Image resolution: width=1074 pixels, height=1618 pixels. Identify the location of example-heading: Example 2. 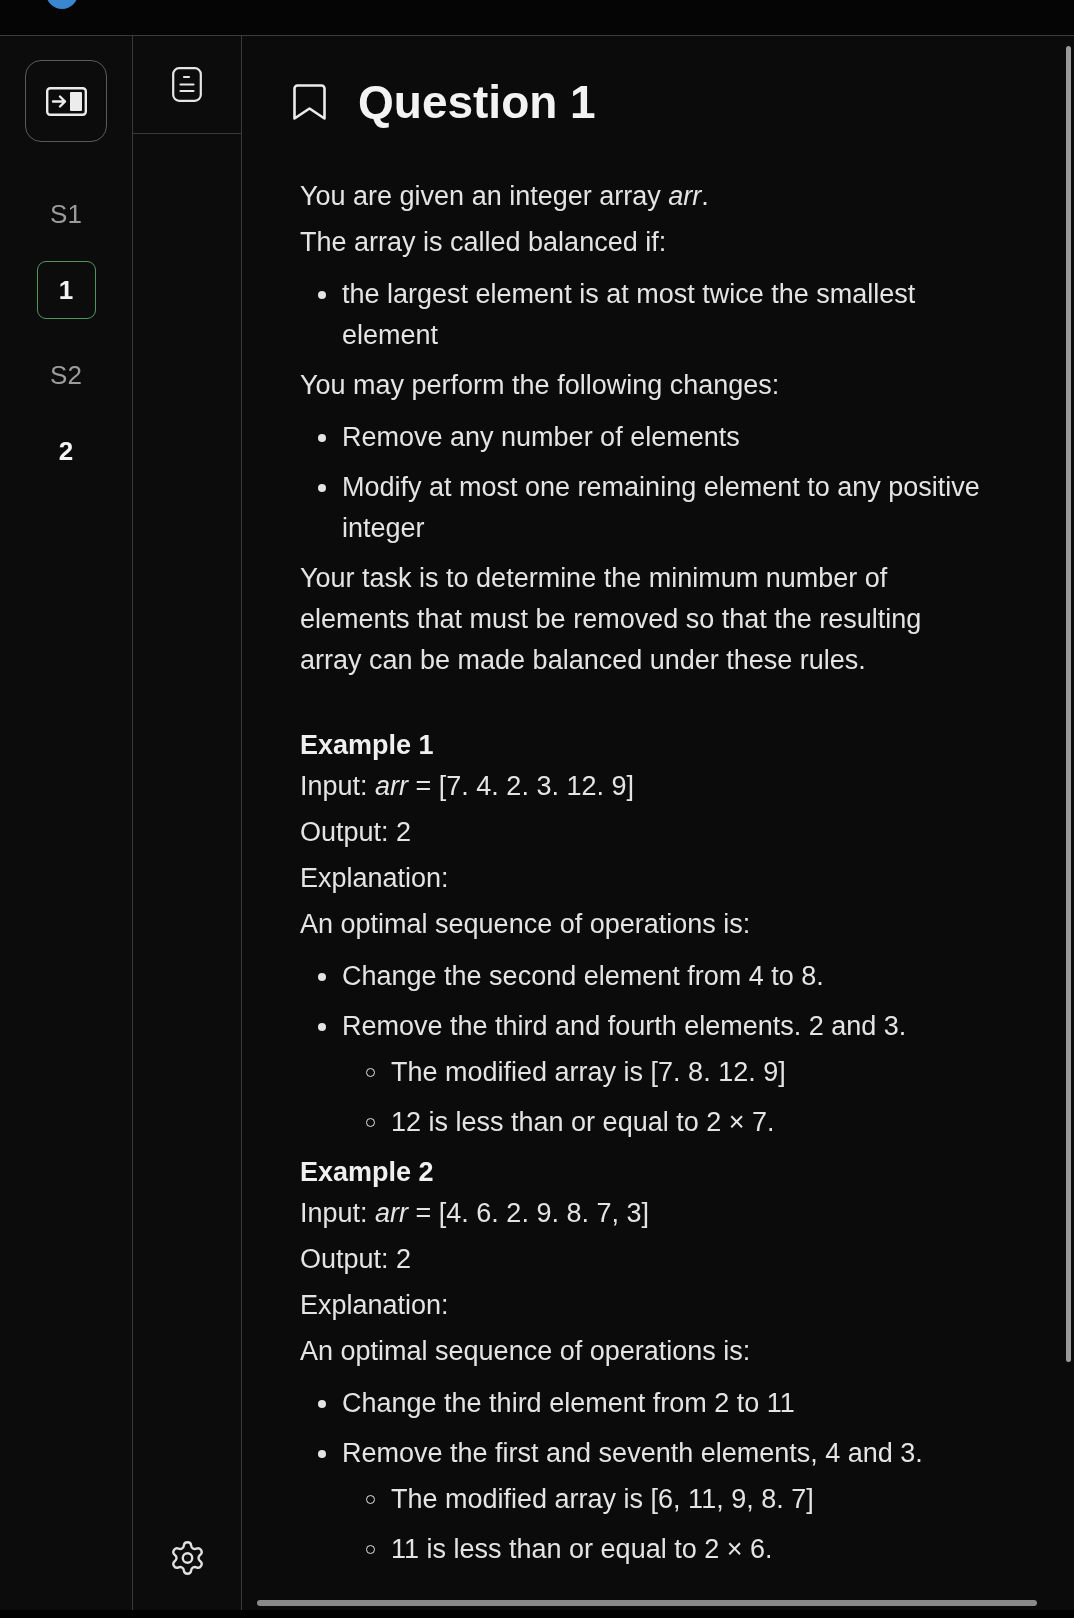
(367, 1172).